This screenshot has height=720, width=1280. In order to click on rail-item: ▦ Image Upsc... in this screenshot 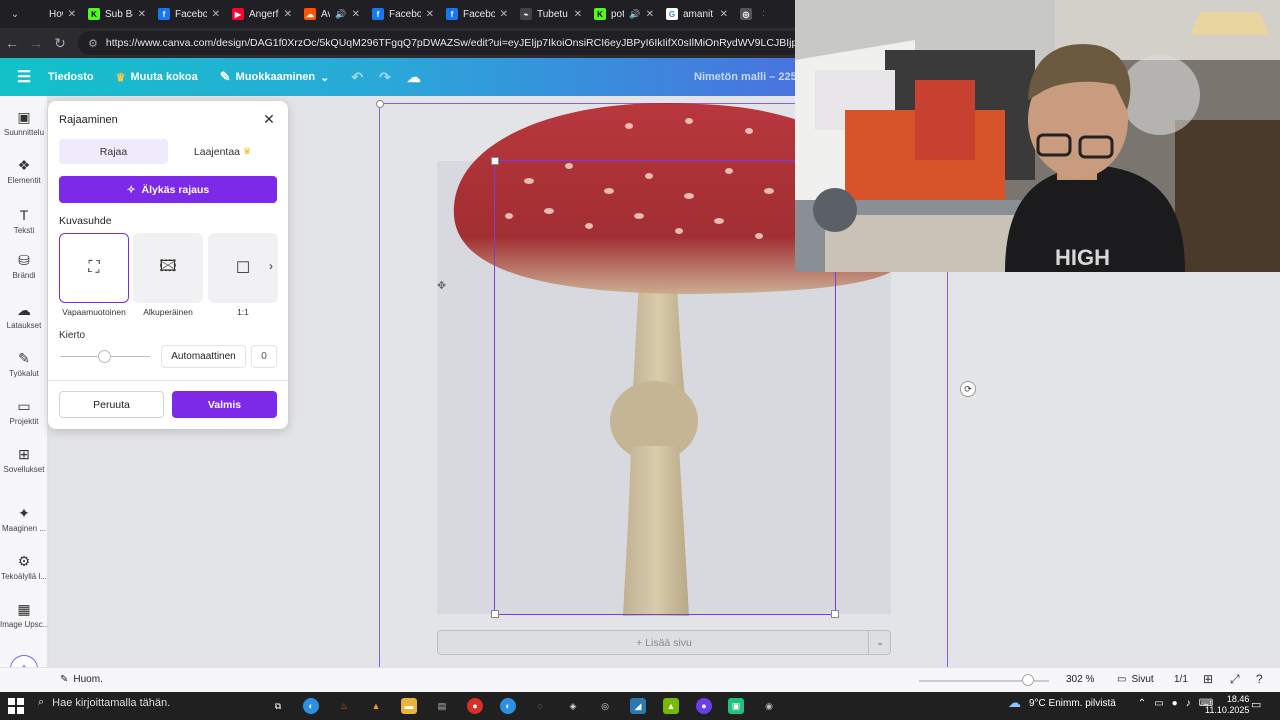, I will do `click(24, 614)`.